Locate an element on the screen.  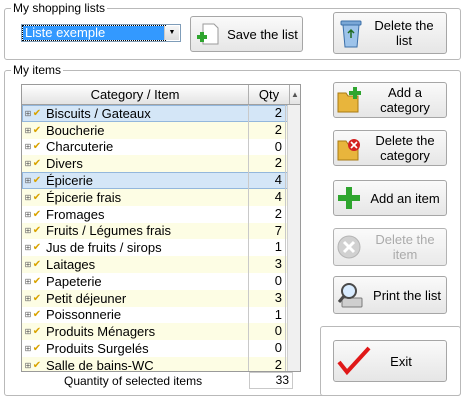
save-list-button: Save the list is located at coordinates (246, 34).